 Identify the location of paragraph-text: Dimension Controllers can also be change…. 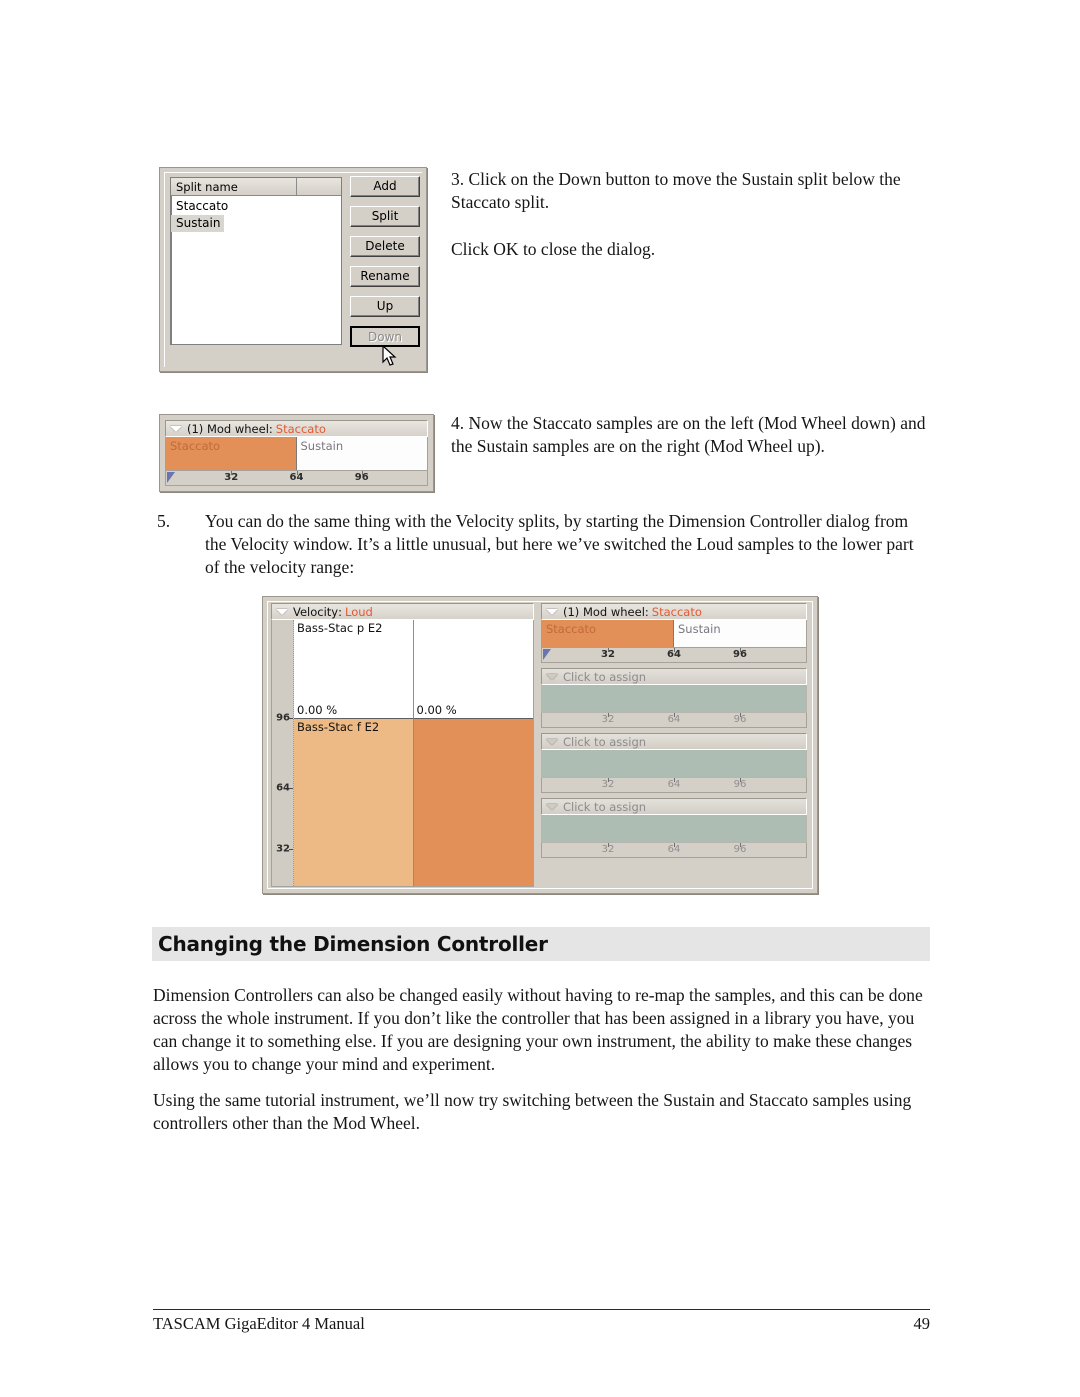
(538, 1030).